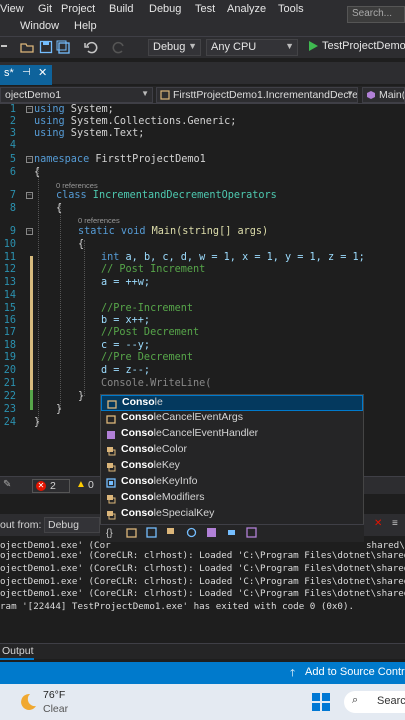 The image size is (405, 720). I want to click on code-text: System;, so click(89, 109).